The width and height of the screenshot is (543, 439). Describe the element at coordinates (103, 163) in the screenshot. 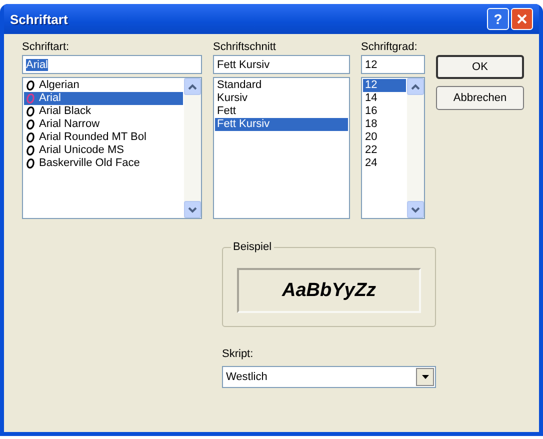

I see `list-item: Baskerville Old Face` at that location.